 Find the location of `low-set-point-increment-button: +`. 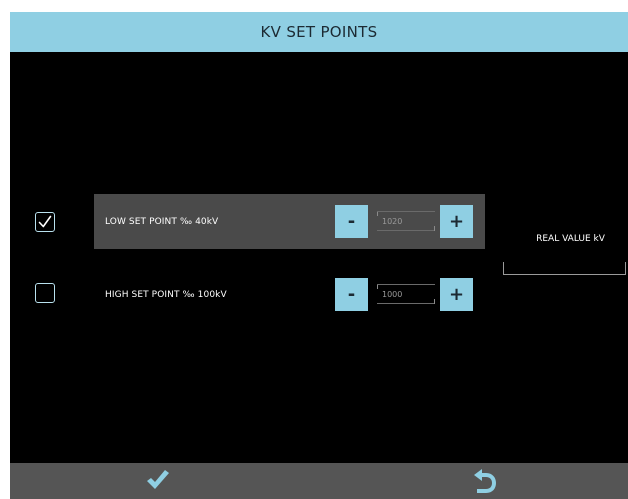

low-set-point-increment-button: + is located at coordinates (456, 221).